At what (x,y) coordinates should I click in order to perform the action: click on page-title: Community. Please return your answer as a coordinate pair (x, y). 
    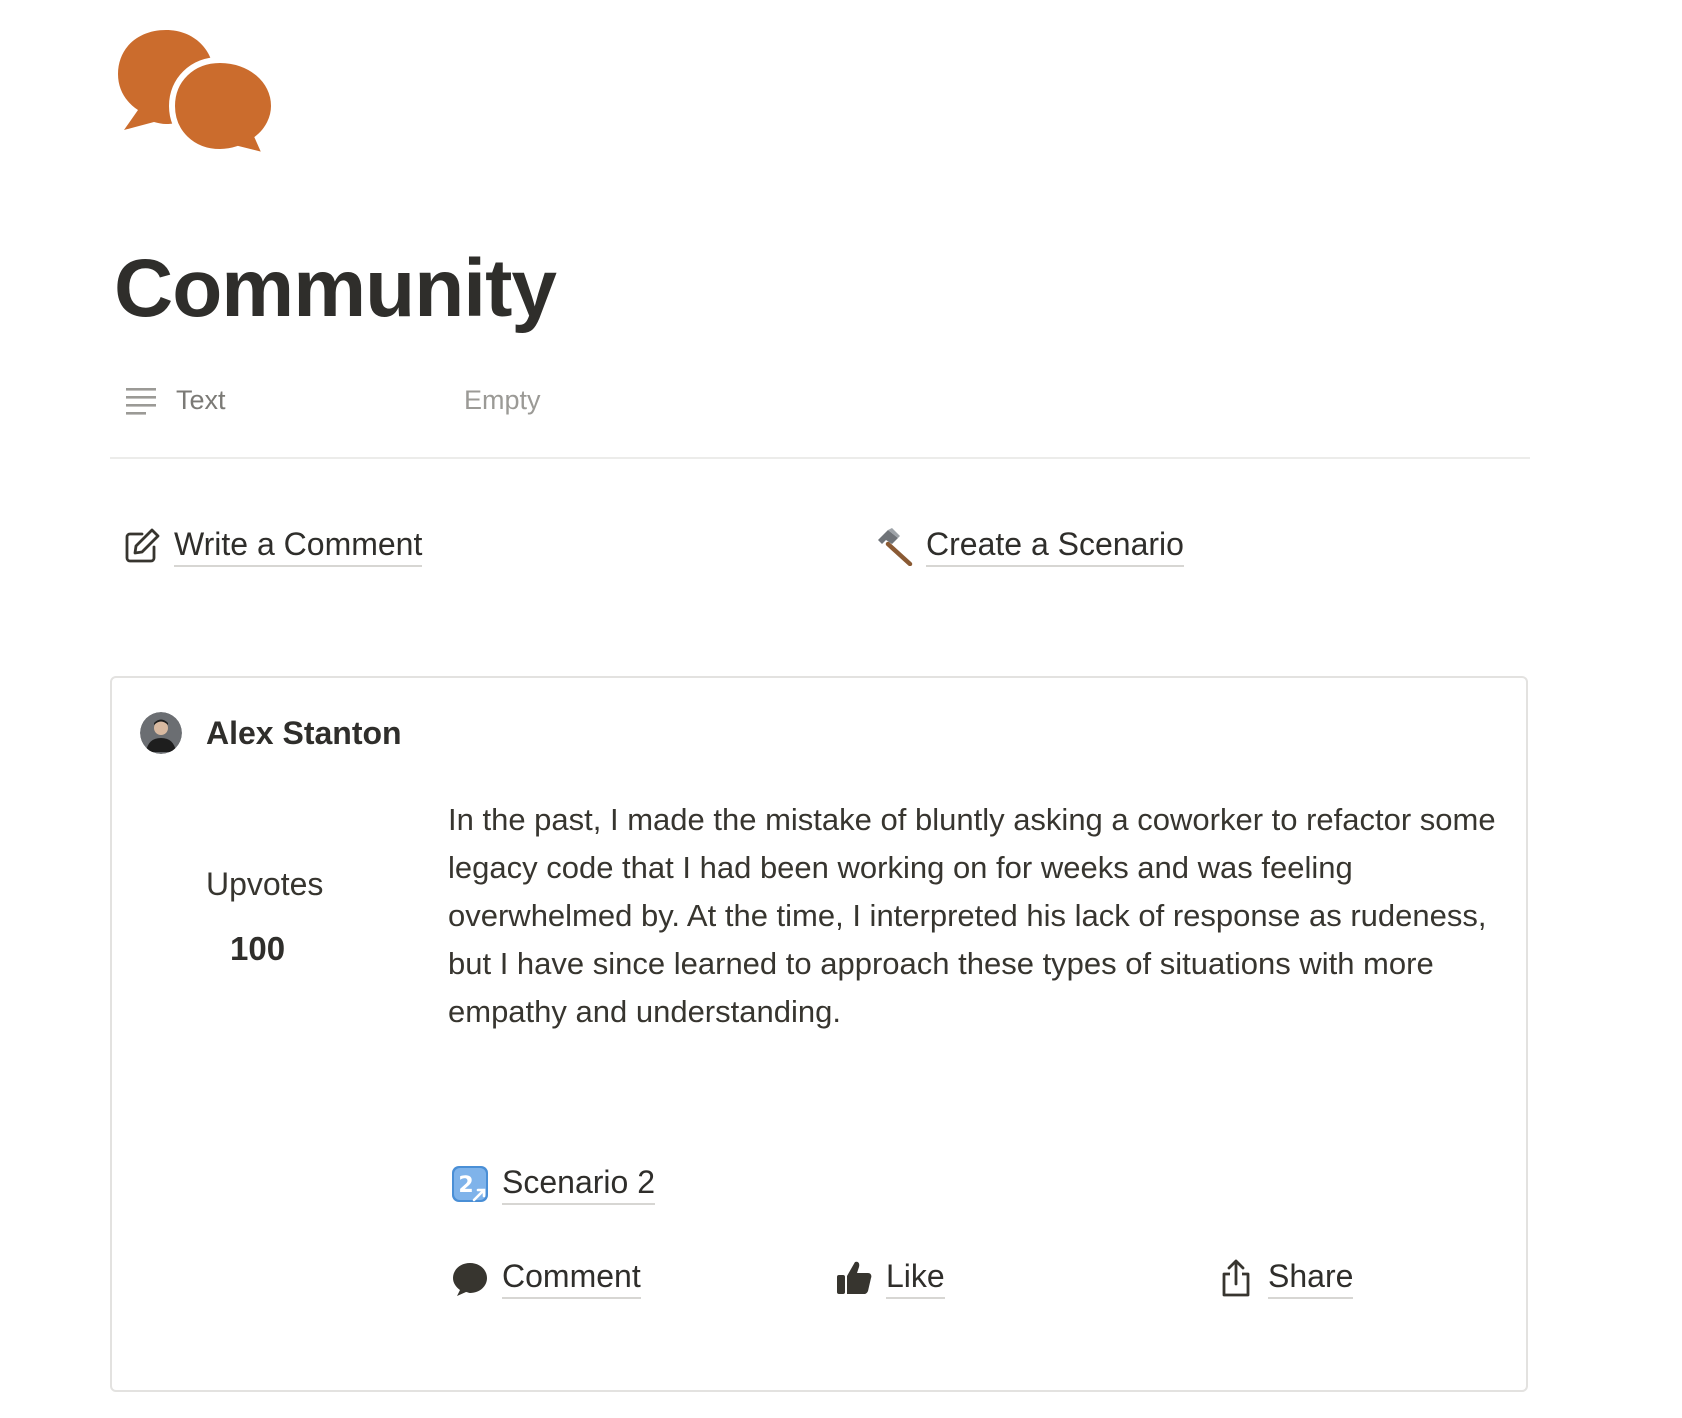
    Looking at the image, I should click on (335, 288).